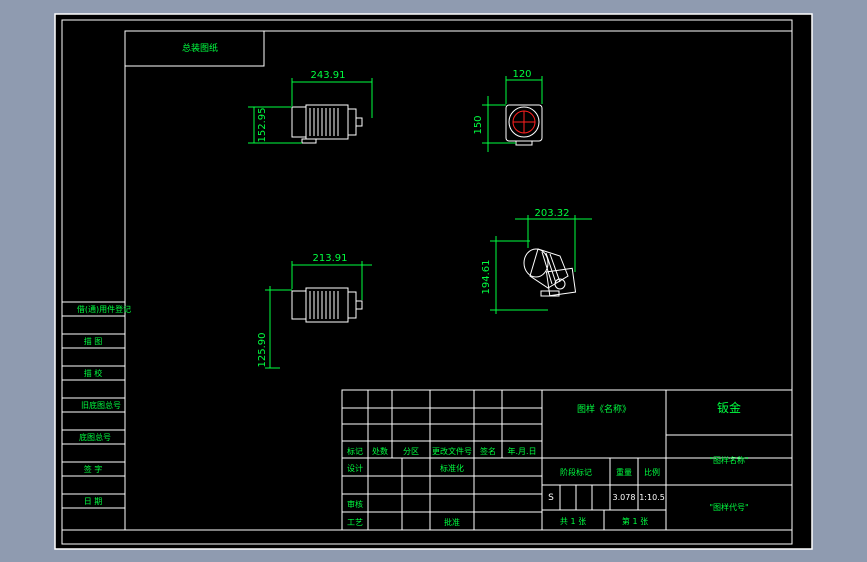 The image size is (867, 562). Describe the element at coordinates (93, 341) in the screenshot. I see `left-strip-label-1: 描 图` at that location.